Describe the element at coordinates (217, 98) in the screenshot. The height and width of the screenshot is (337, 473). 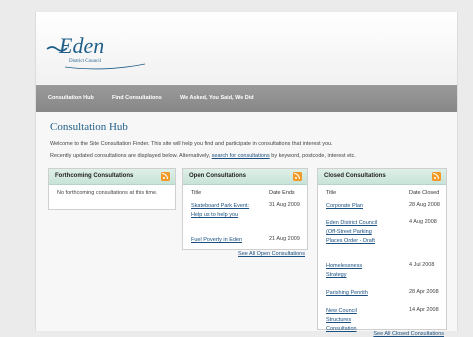
I see `nav-we-asked-you-said: We Asked, You Said, We Did` at that location.